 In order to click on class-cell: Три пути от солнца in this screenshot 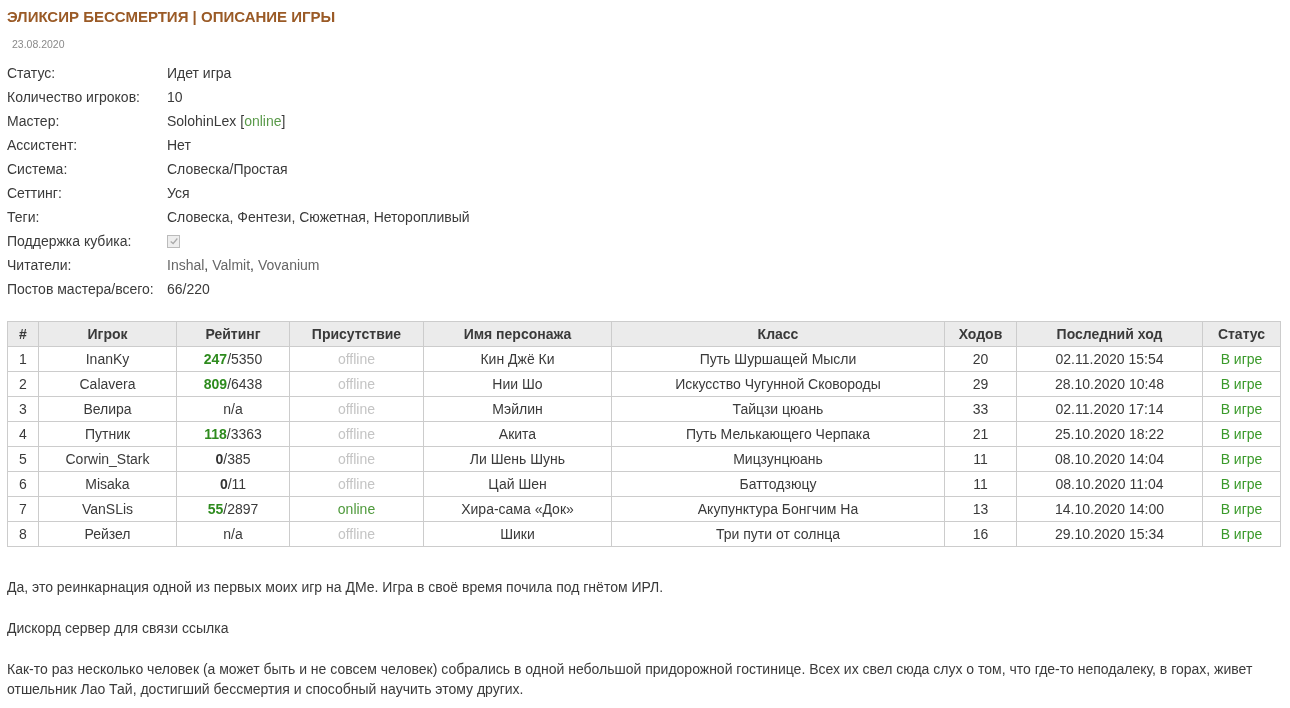, I will do `click(778, 534)`.